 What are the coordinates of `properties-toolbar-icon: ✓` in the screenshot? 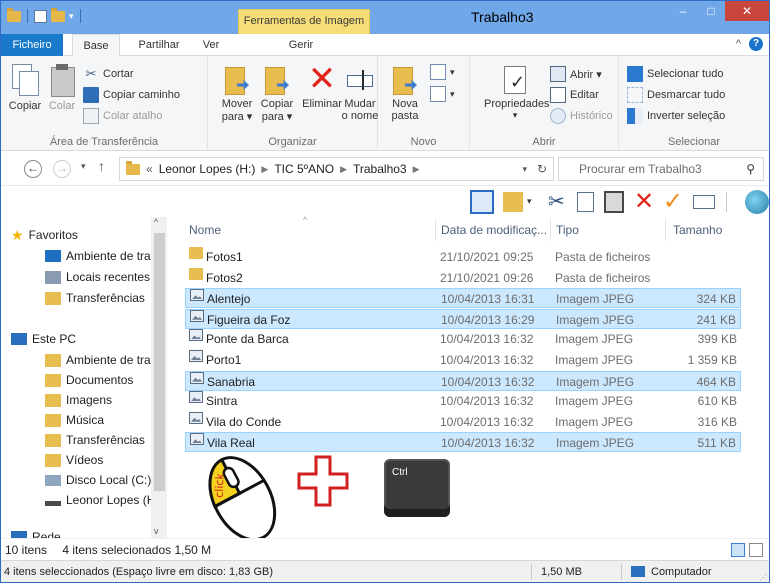 It's located at (673, 201).